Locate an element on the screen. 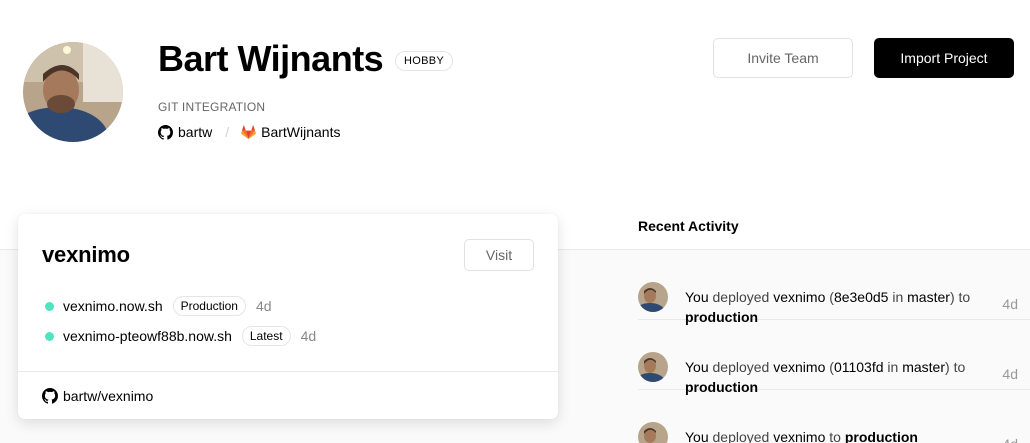 The height and width of the screenshot is (443, 1030). activity-text: You deployed vexnimo to production is located at coordinates (801, 436).